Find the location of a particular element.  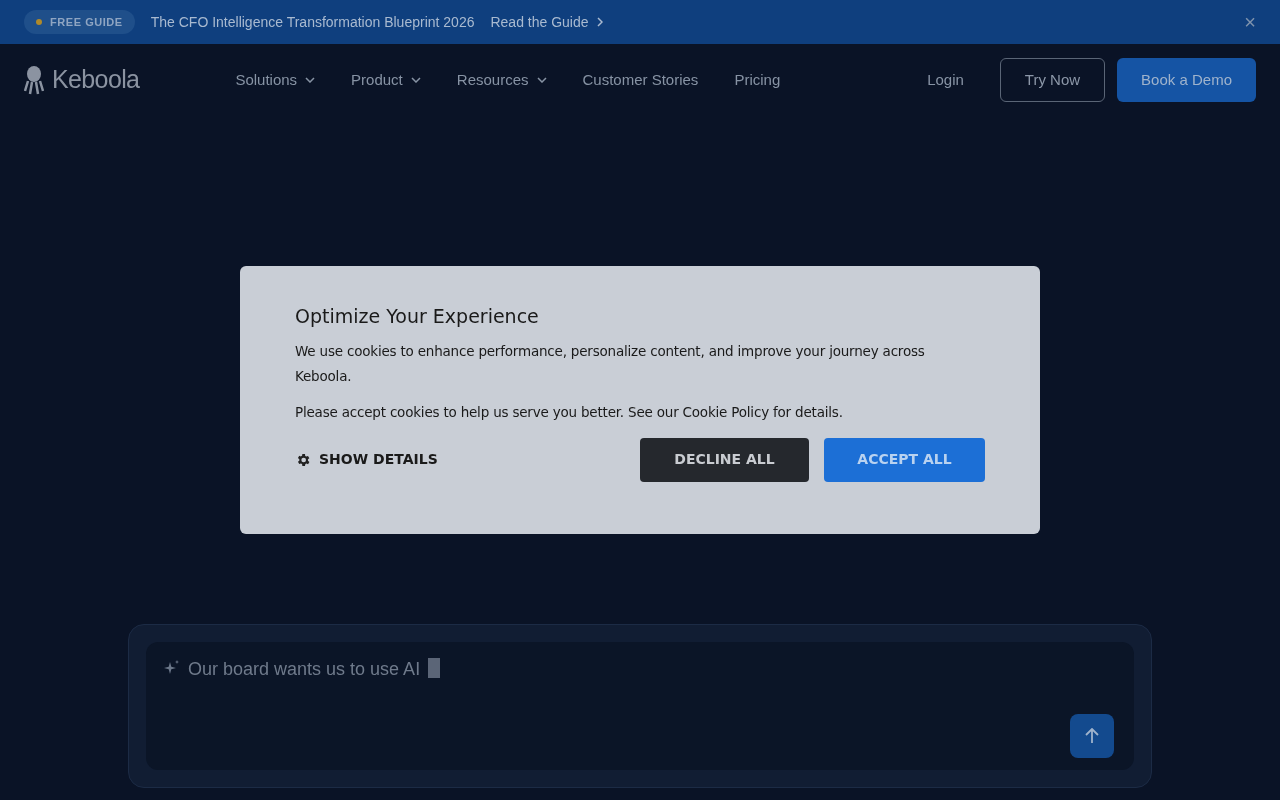

chat-input-field: Our board wants us to use AI is located at coordinates (640, 706).